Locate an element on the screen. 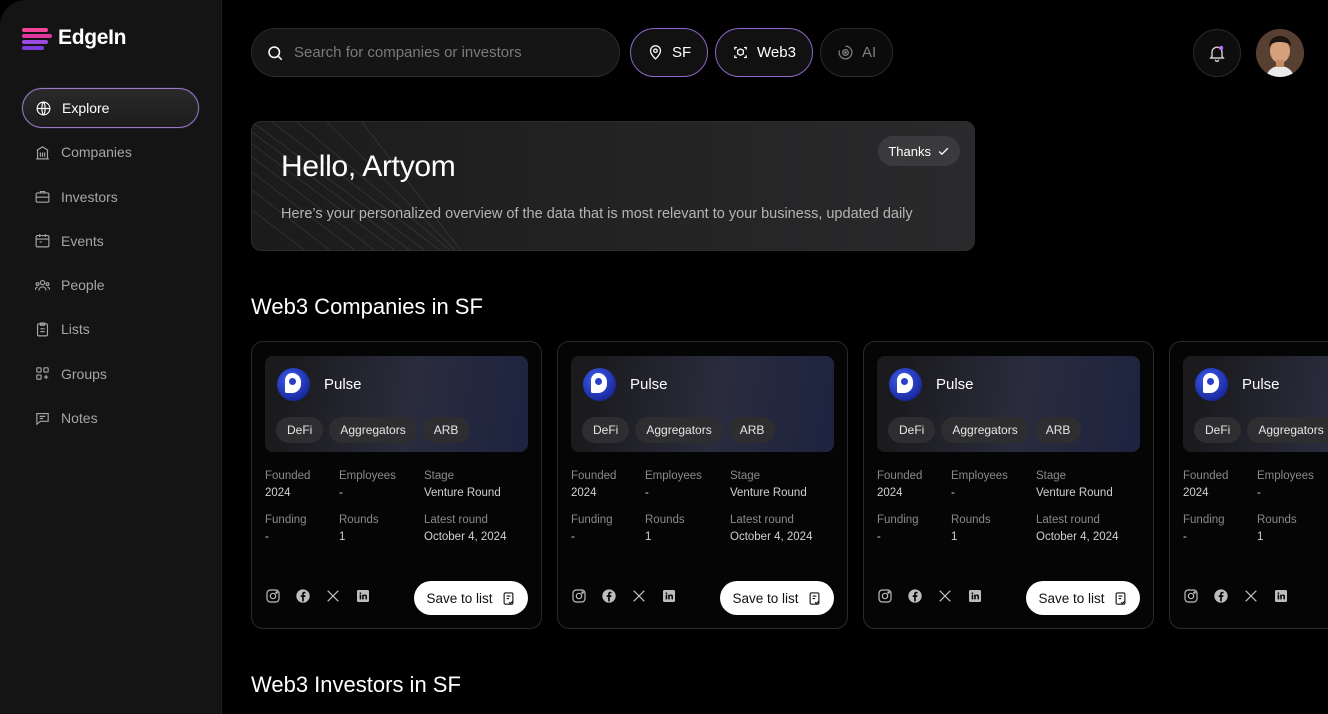 The width and height of the screenshot is (1328, 714). building-icon is located at coordinates (42, 152).